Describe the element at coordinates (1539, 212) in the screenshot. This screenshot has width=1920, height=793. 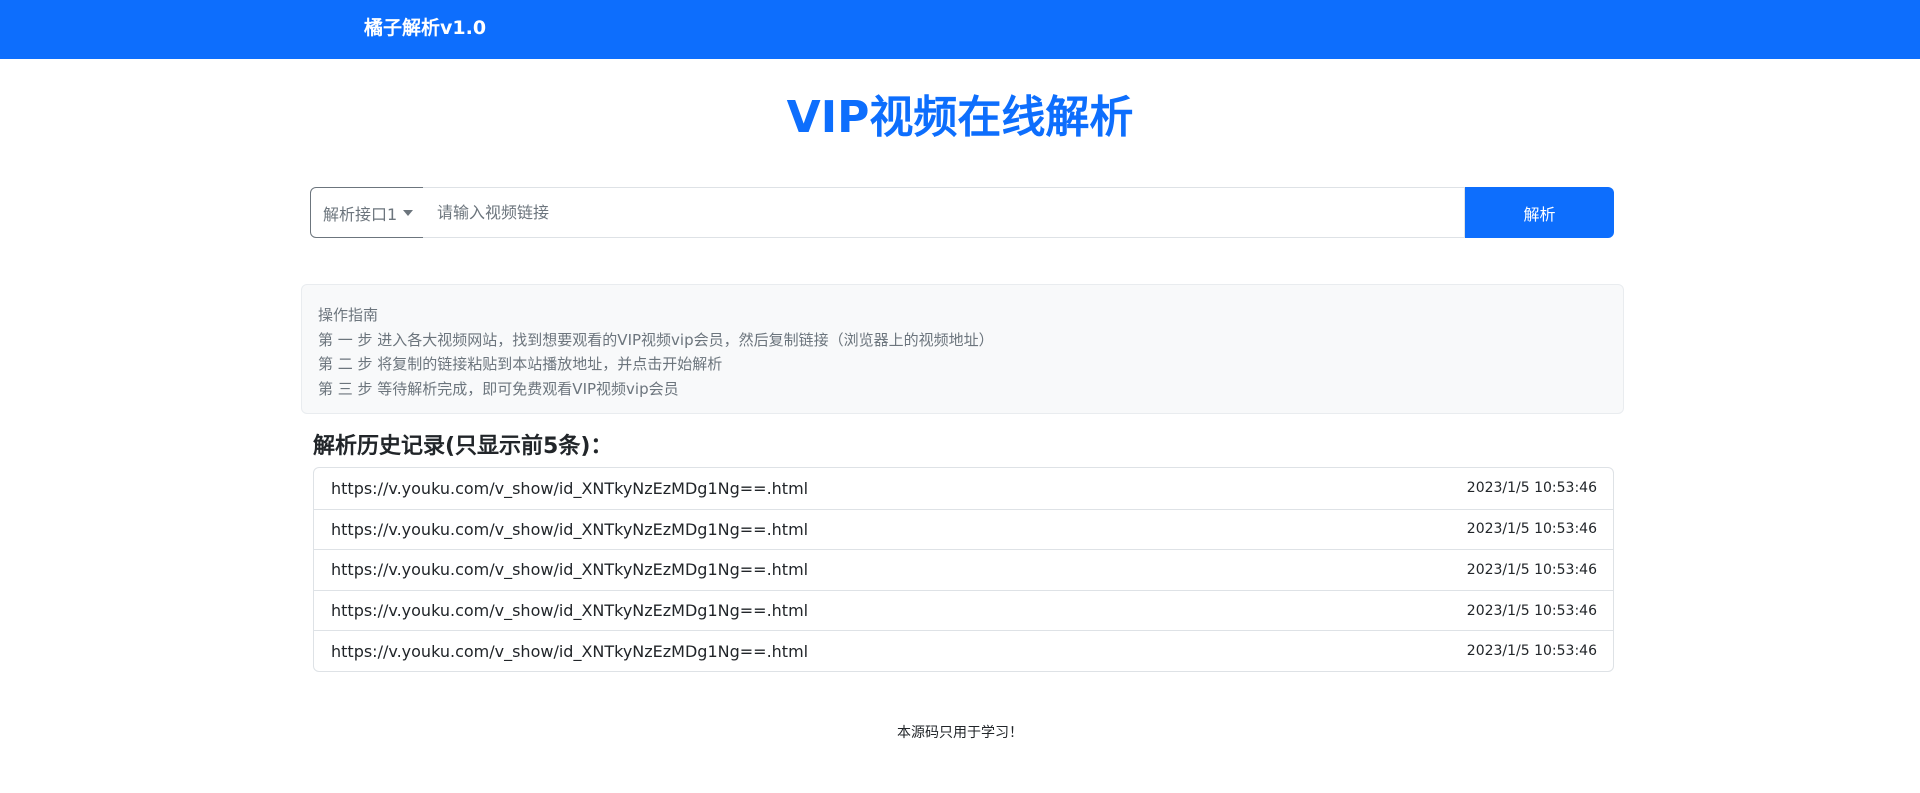
I see `parse-button: 解析` at that location.